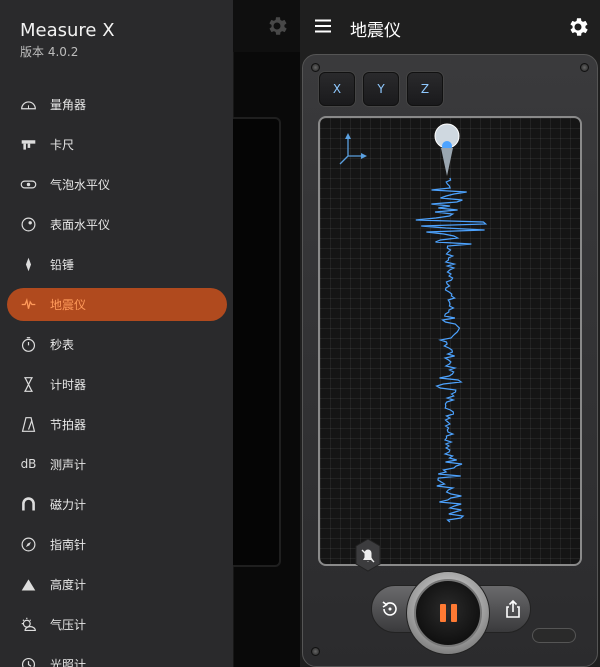  What do you see at coordinates (116, 655) in the screenshot?
I see `menu-item-light-meter: 光照计` at bounding box center [116, 655].